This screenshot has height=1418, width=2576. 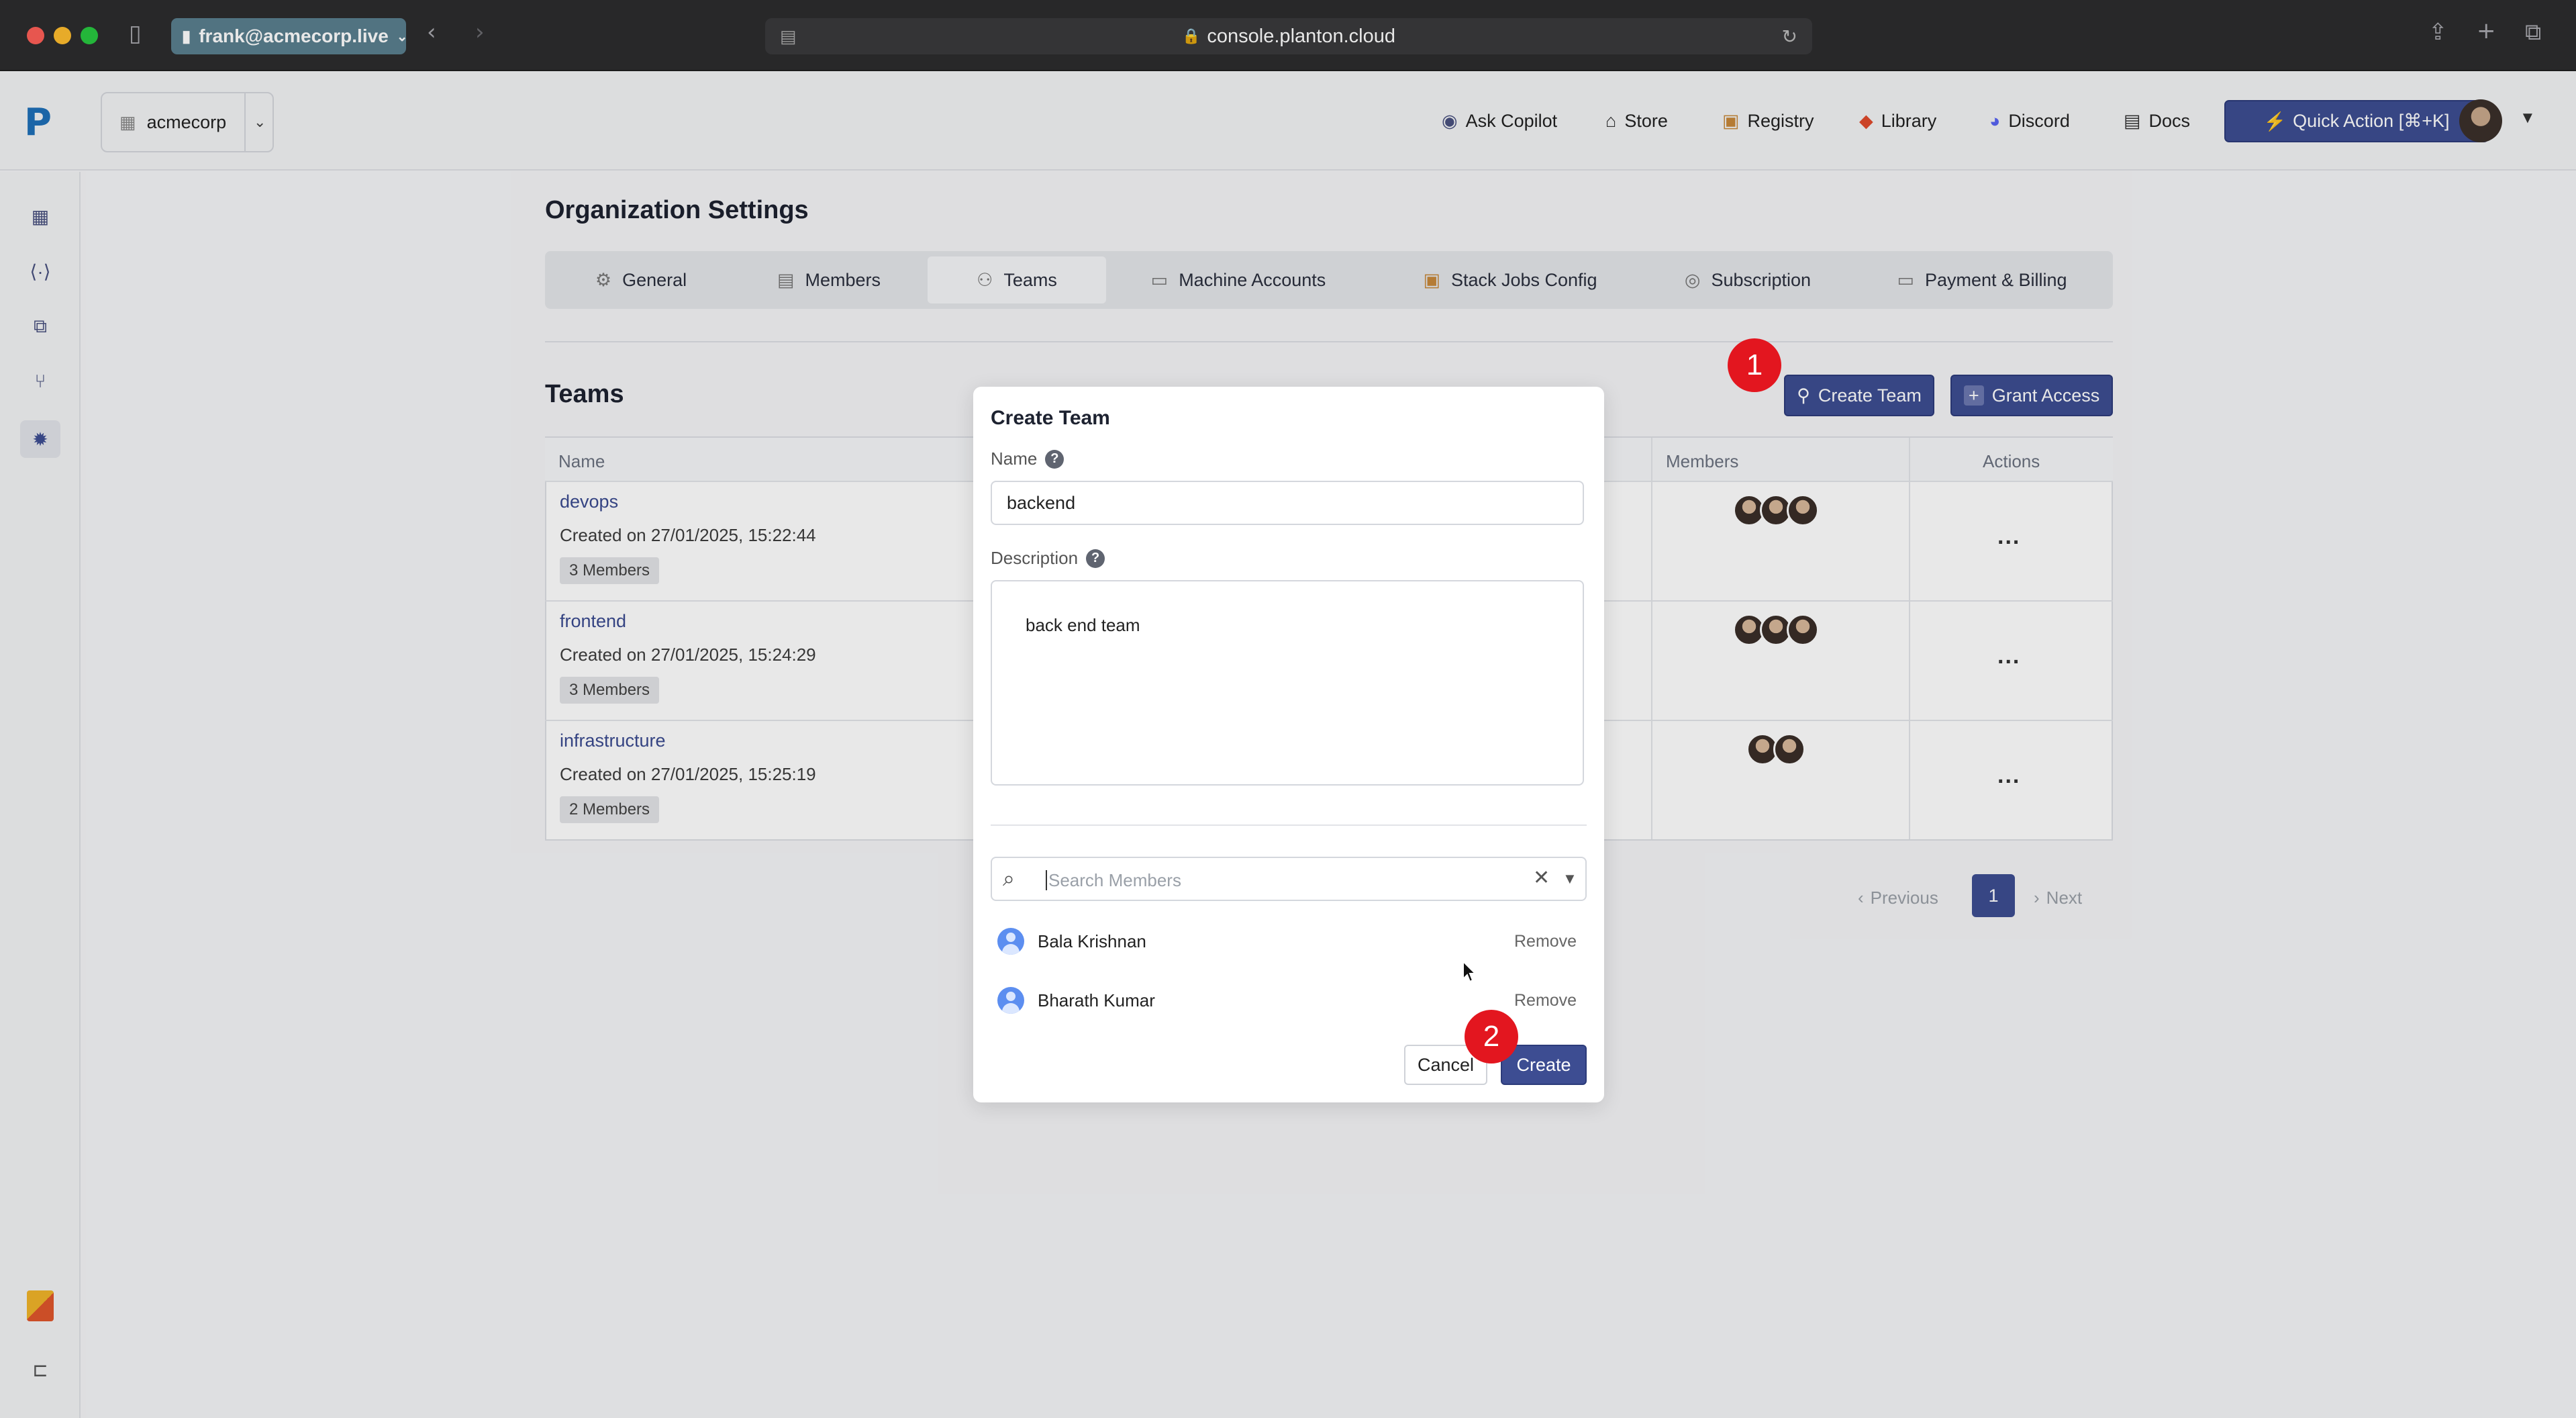 I want to click on search-icon: ⌕, so click(x=1009, y=878).